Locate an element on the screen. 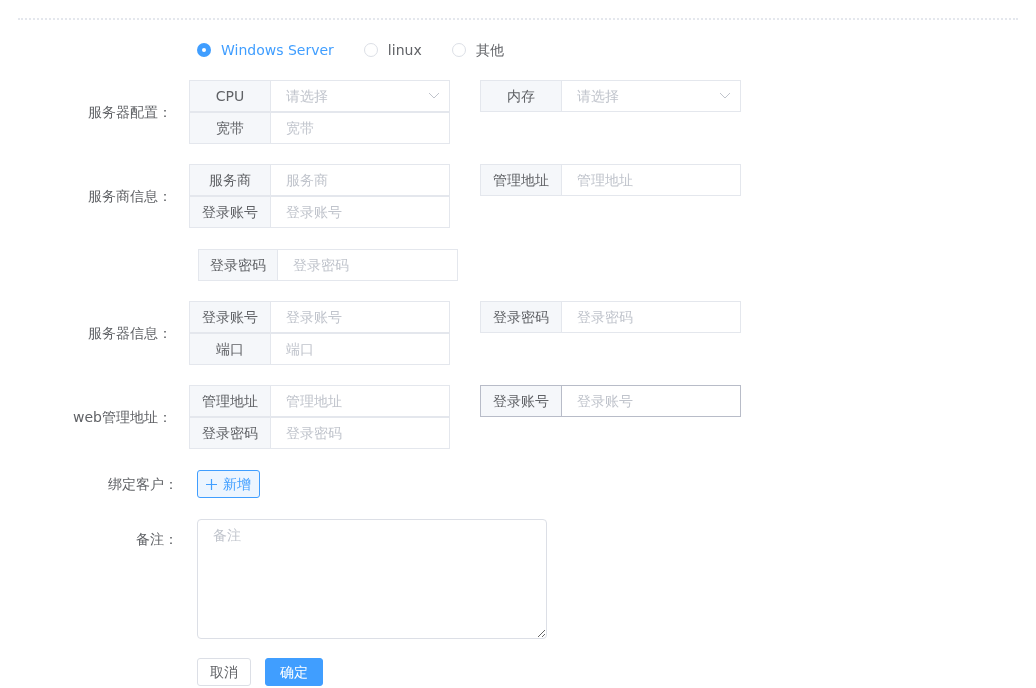 The width and height of the screenshot is (1036, 688). input-field: 登录账号 is located at coordinates (651, 401).